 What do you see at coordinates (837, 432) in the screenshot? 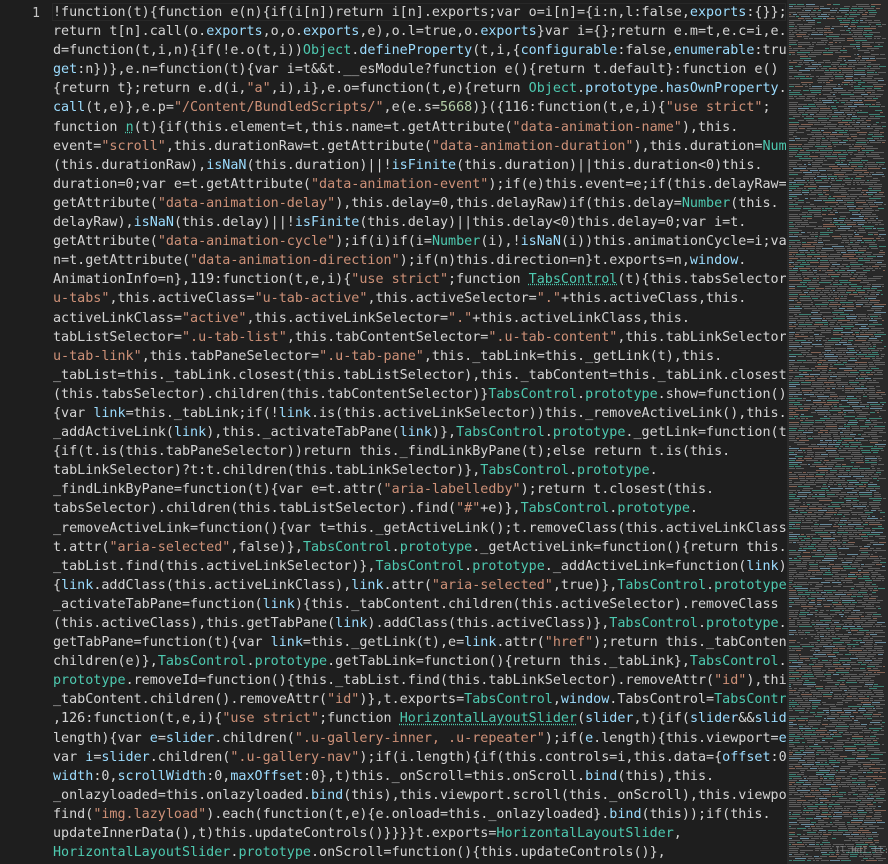
I see `minimap: Il.HdI.ll:` at bounding box center [837, 432].